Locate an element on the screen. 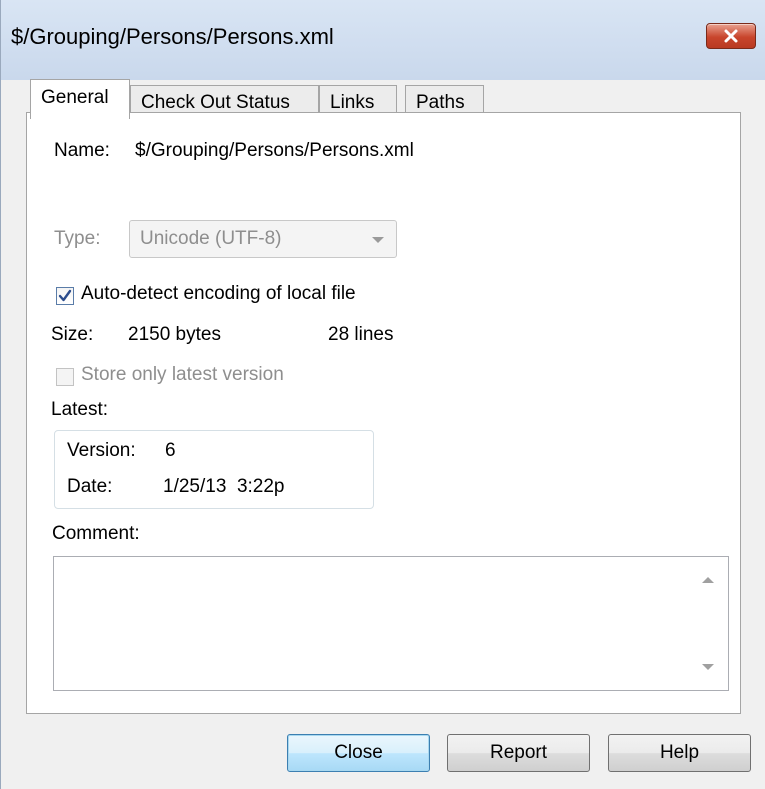 This screenshot has width=765, height=789. close-icon is located at coordinates (731, 36).